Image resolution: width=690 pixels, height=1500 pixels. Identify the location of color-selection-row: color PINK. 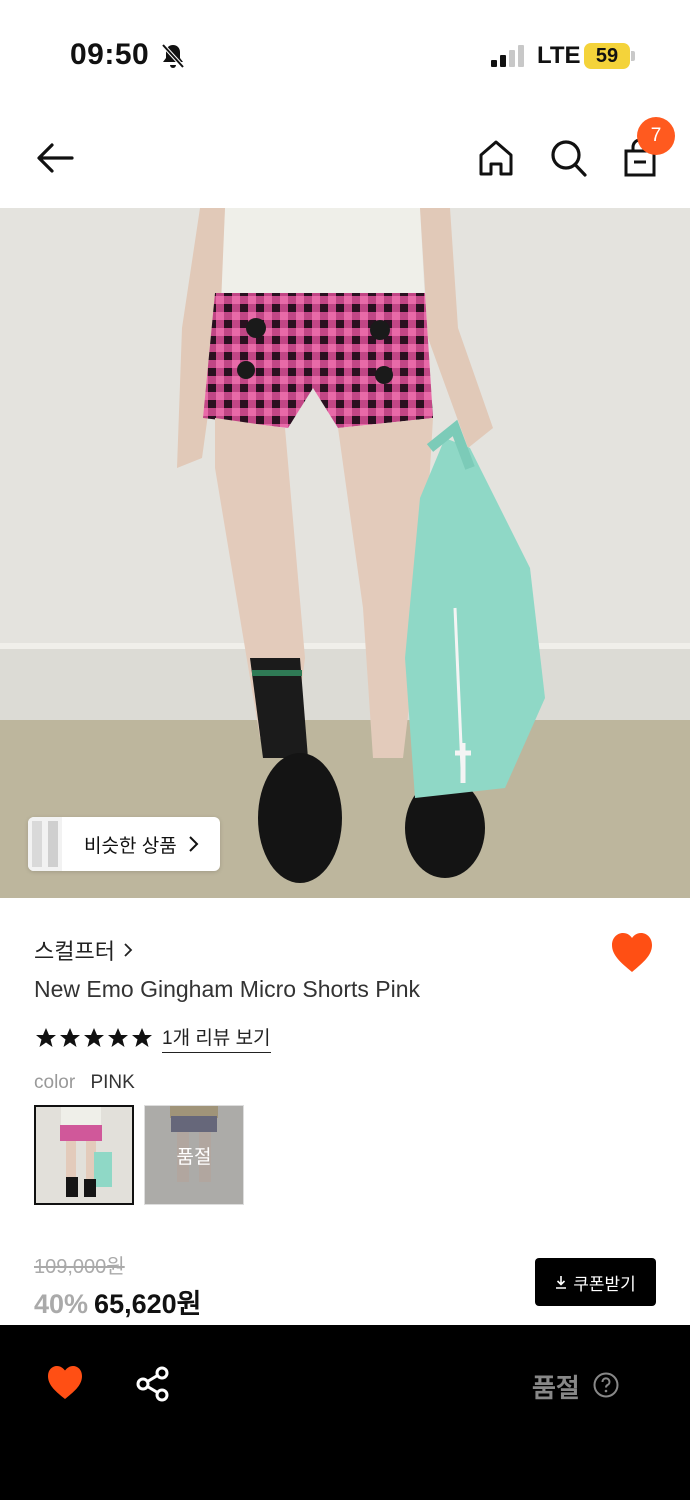
(84, 1083).